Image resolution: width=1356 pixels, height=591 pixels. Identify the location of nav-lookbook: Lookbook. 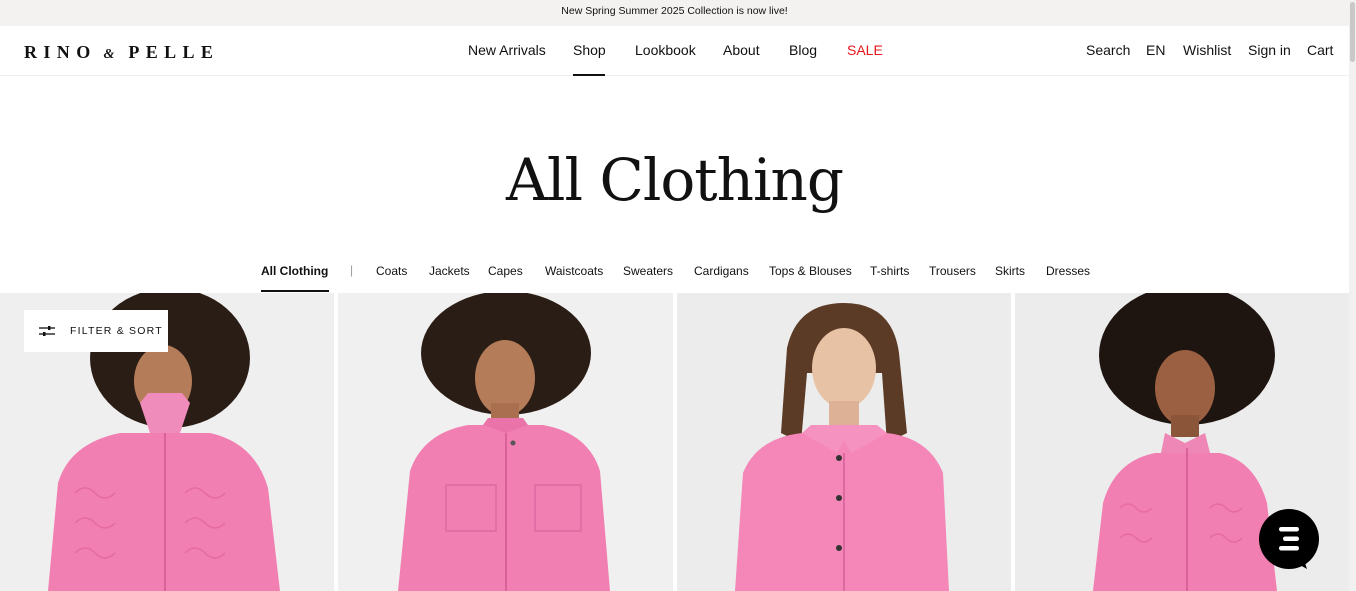
(665, 50).